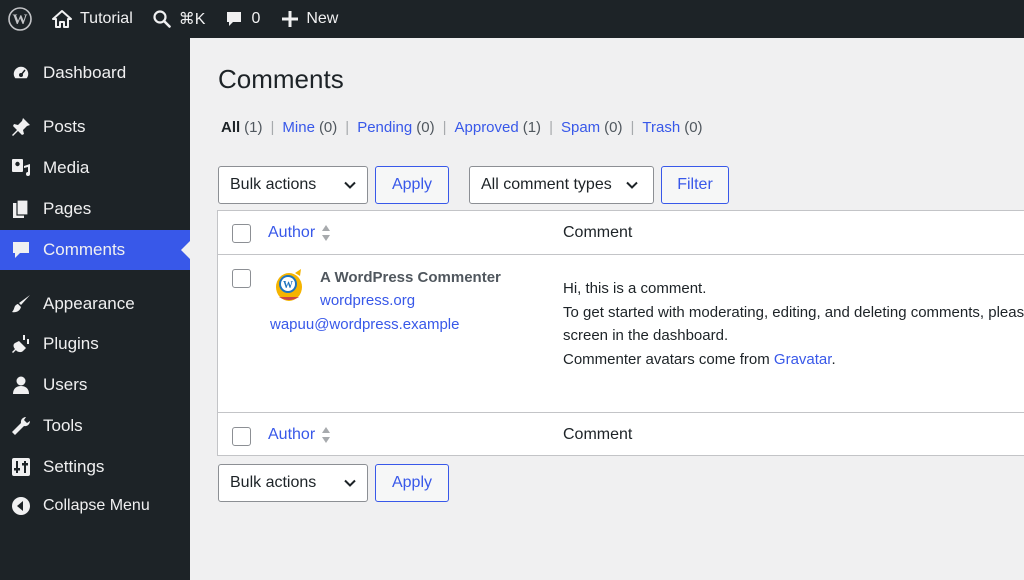 This screenshot has height=580, width=1024. I want to click on gravatar-link: Gravatar, so click(803, 359).